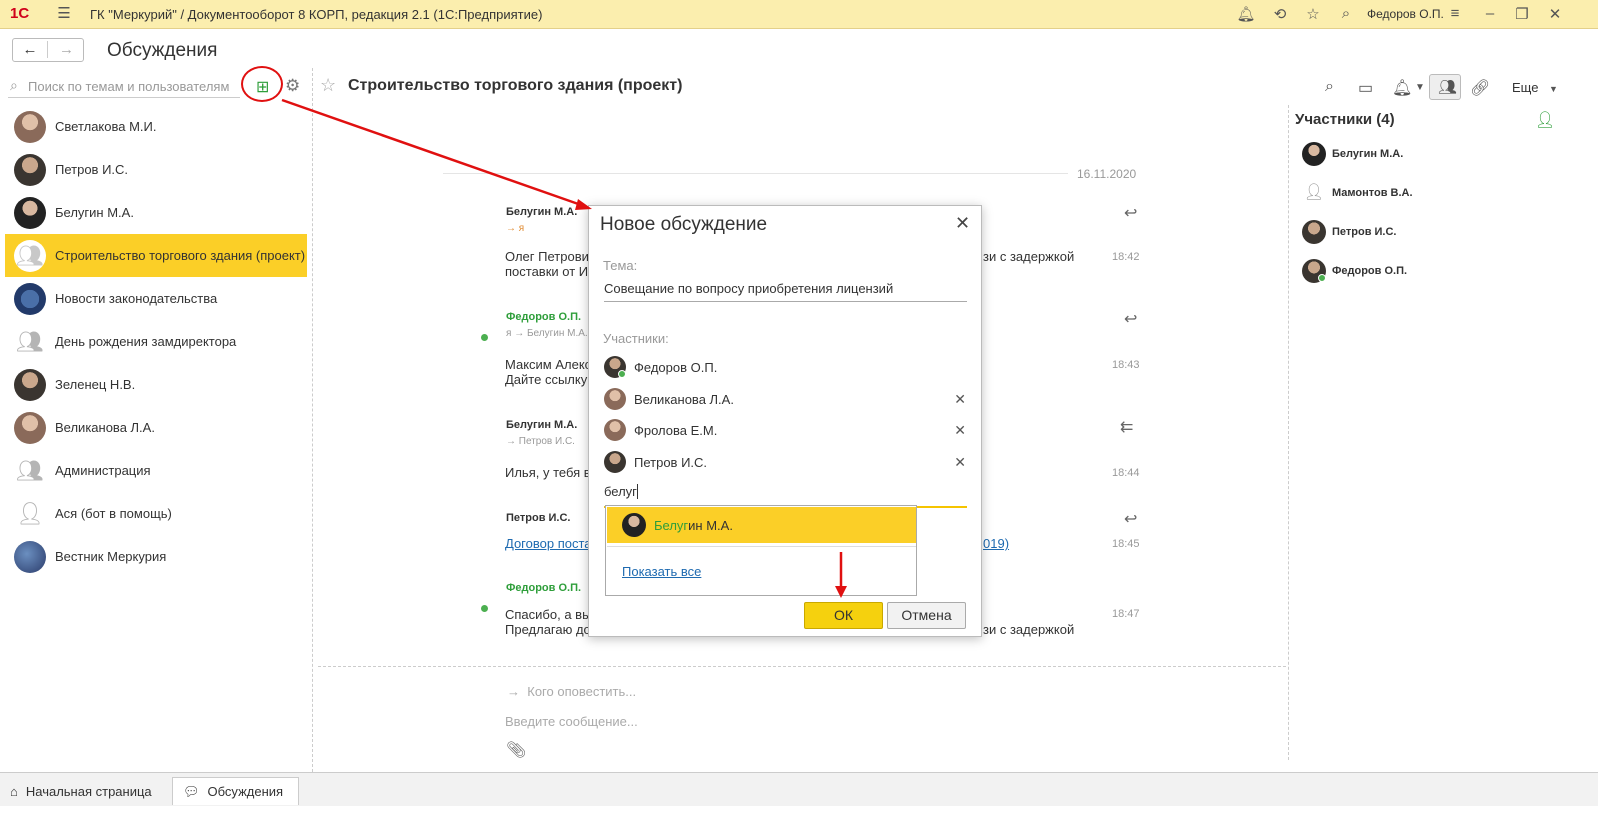 This screenshot has width=1598, height=821. I want to click on home-icon: ⌂, so click(14, 791).